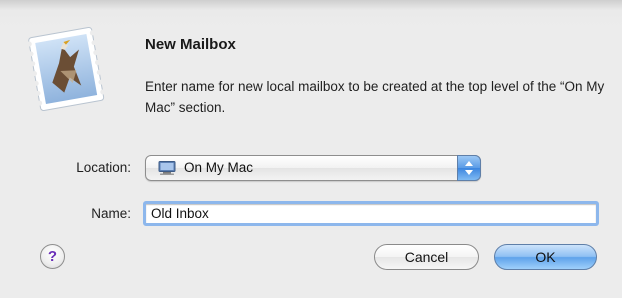  Describe the element at coordinates (426, 257) in the screenshot. I see `cancel-button: Cancel` at that location.